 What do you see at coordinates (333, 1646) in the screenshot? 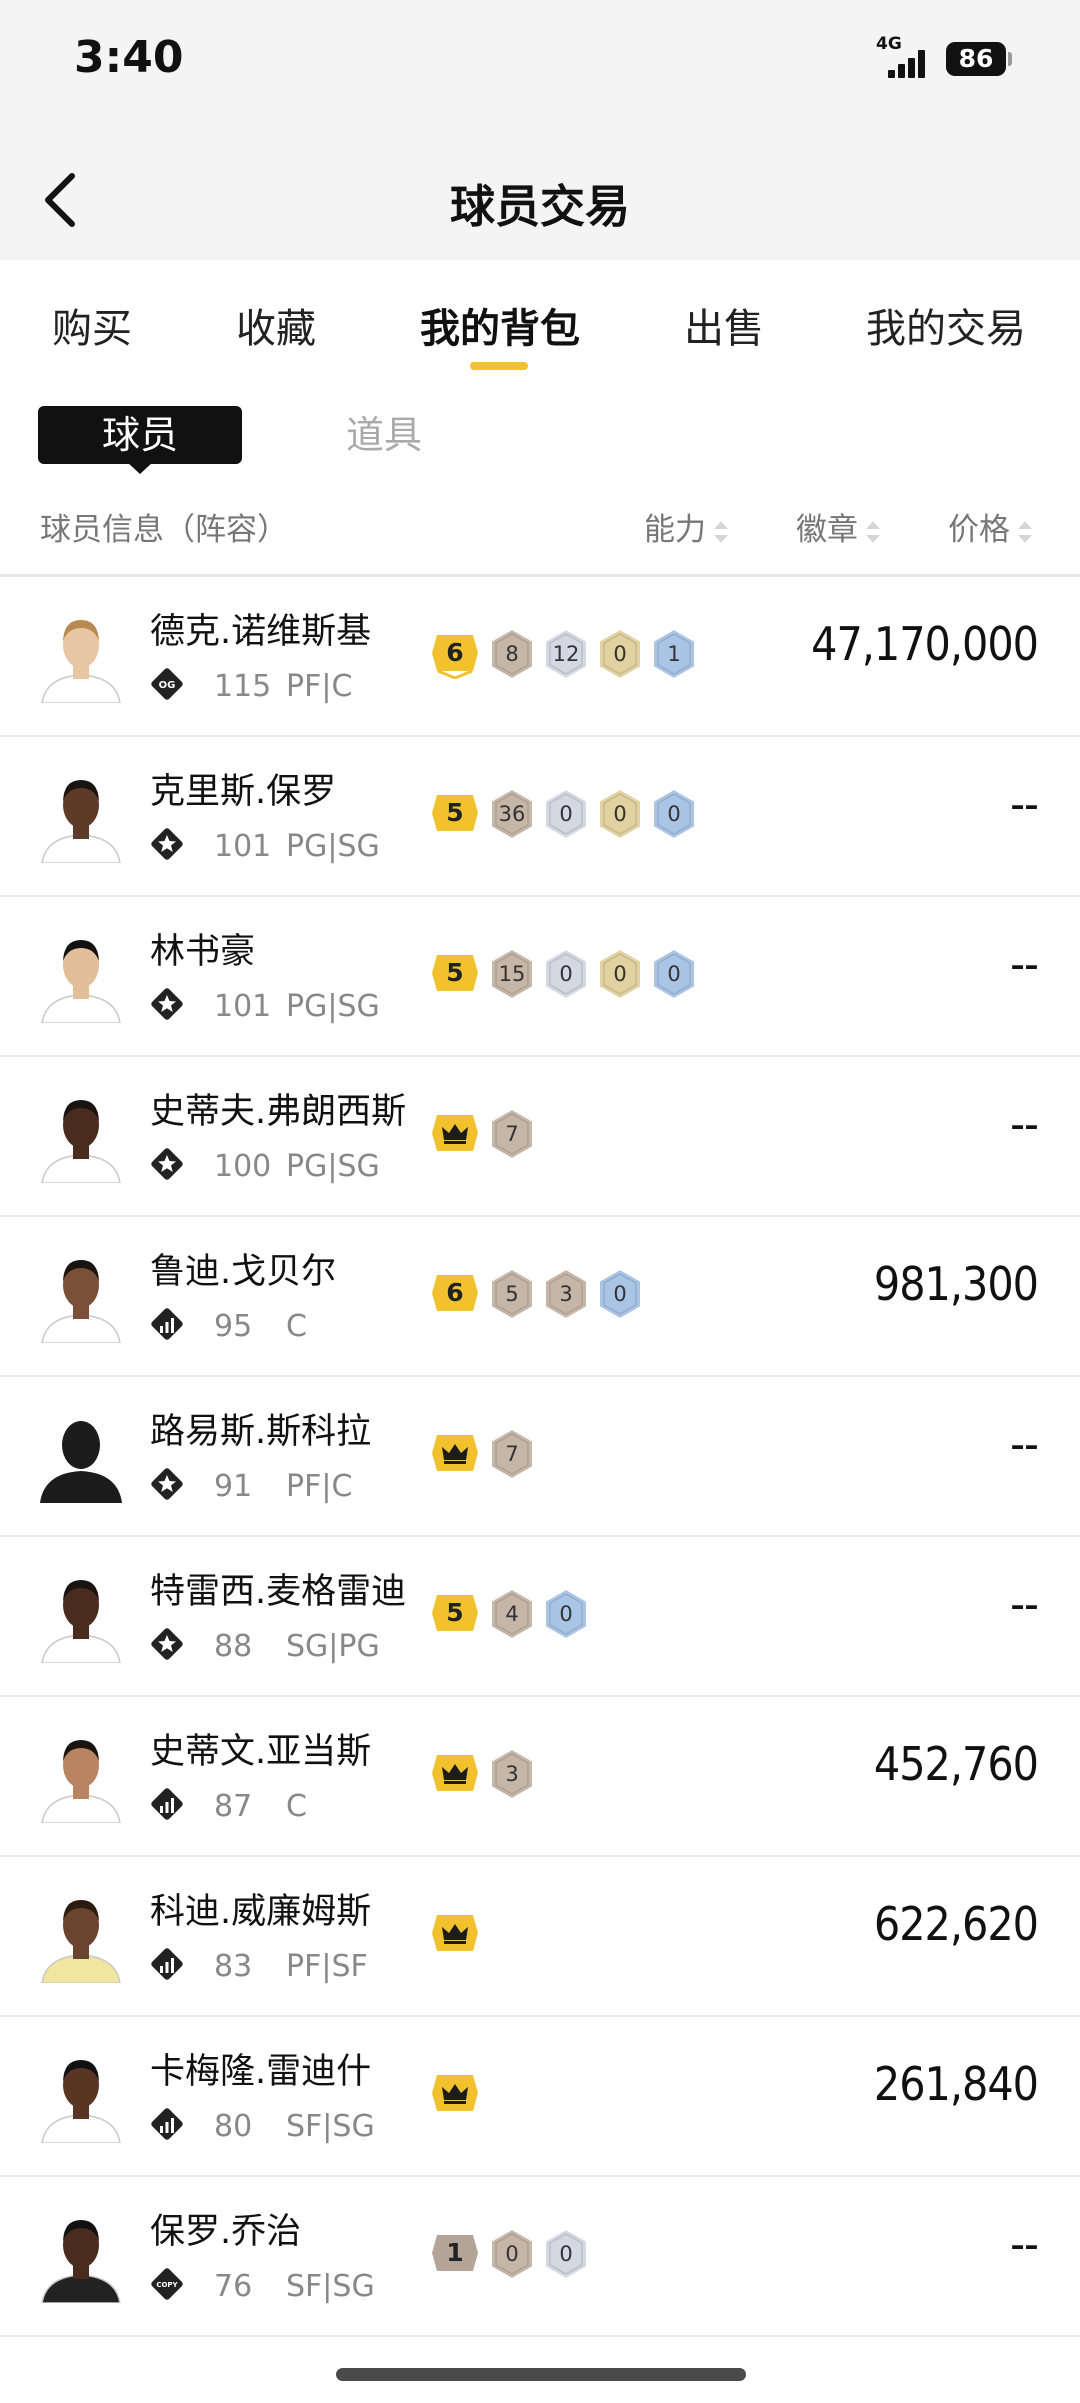
I see `player-position: SG|PG` at bounding box center [333, 1646].